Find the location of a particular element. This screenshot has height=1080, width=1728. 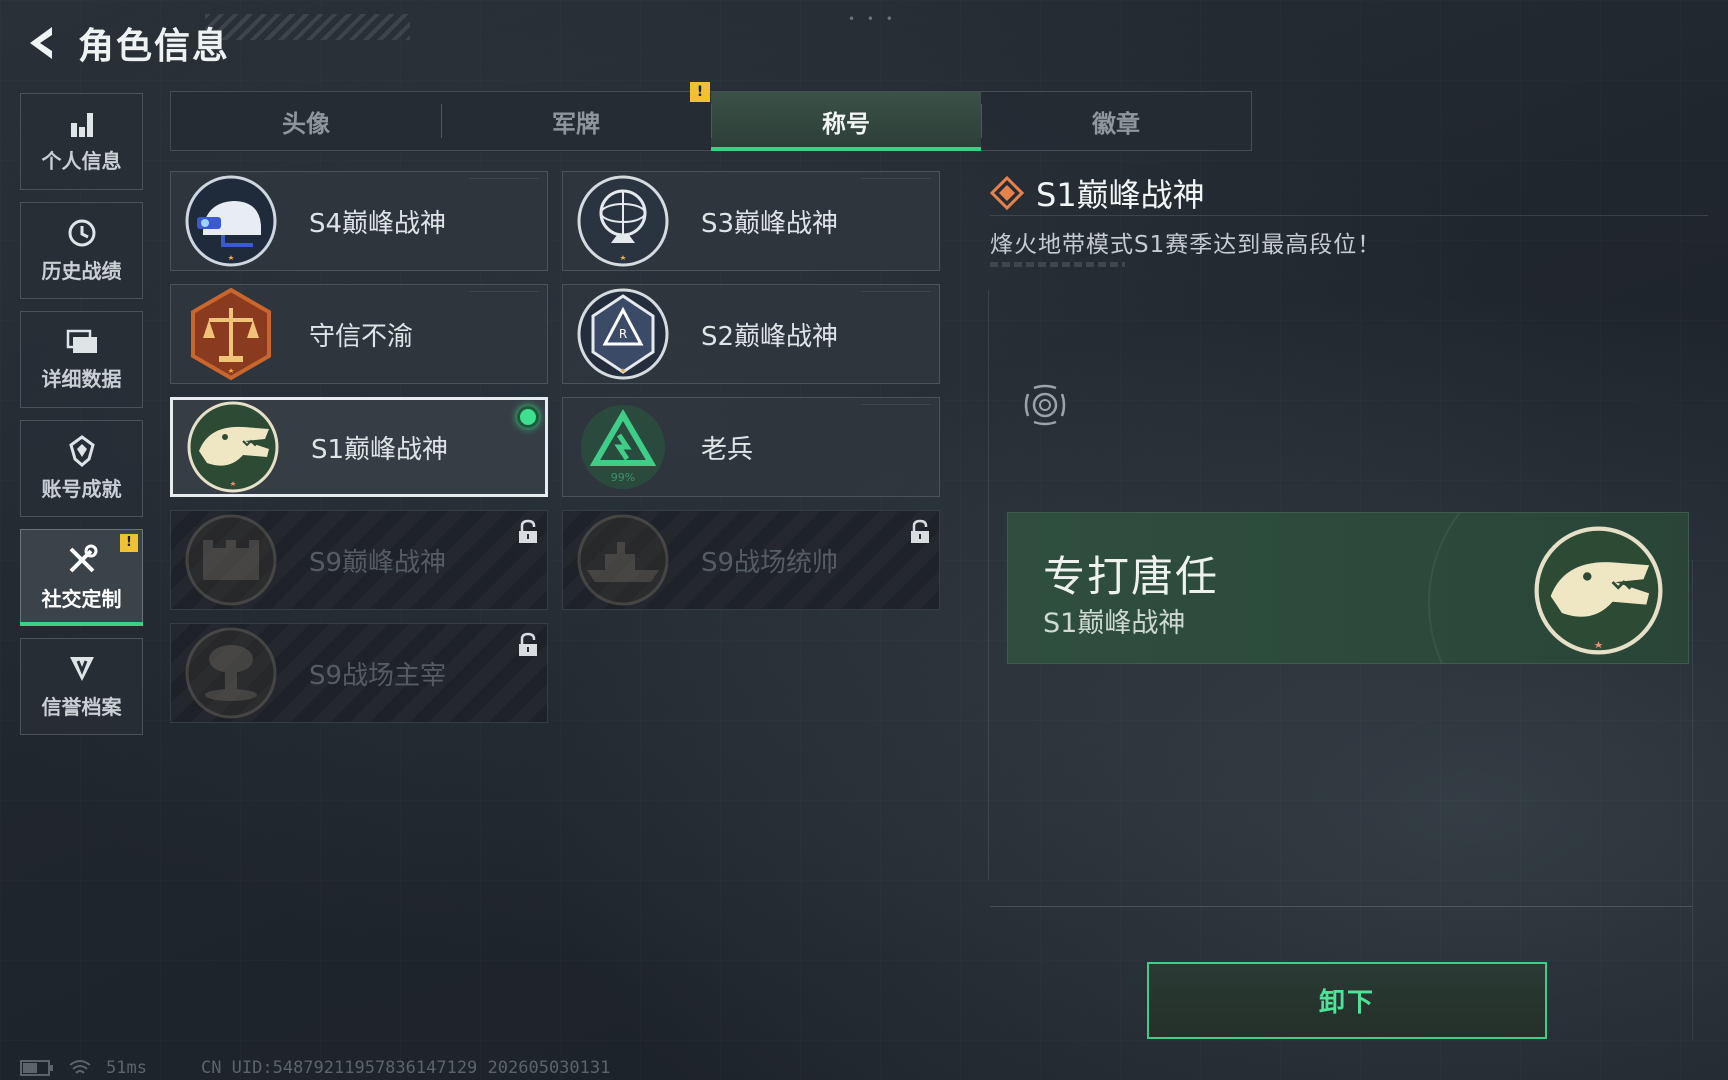

folder-icon is located at coordinates (81, 341).